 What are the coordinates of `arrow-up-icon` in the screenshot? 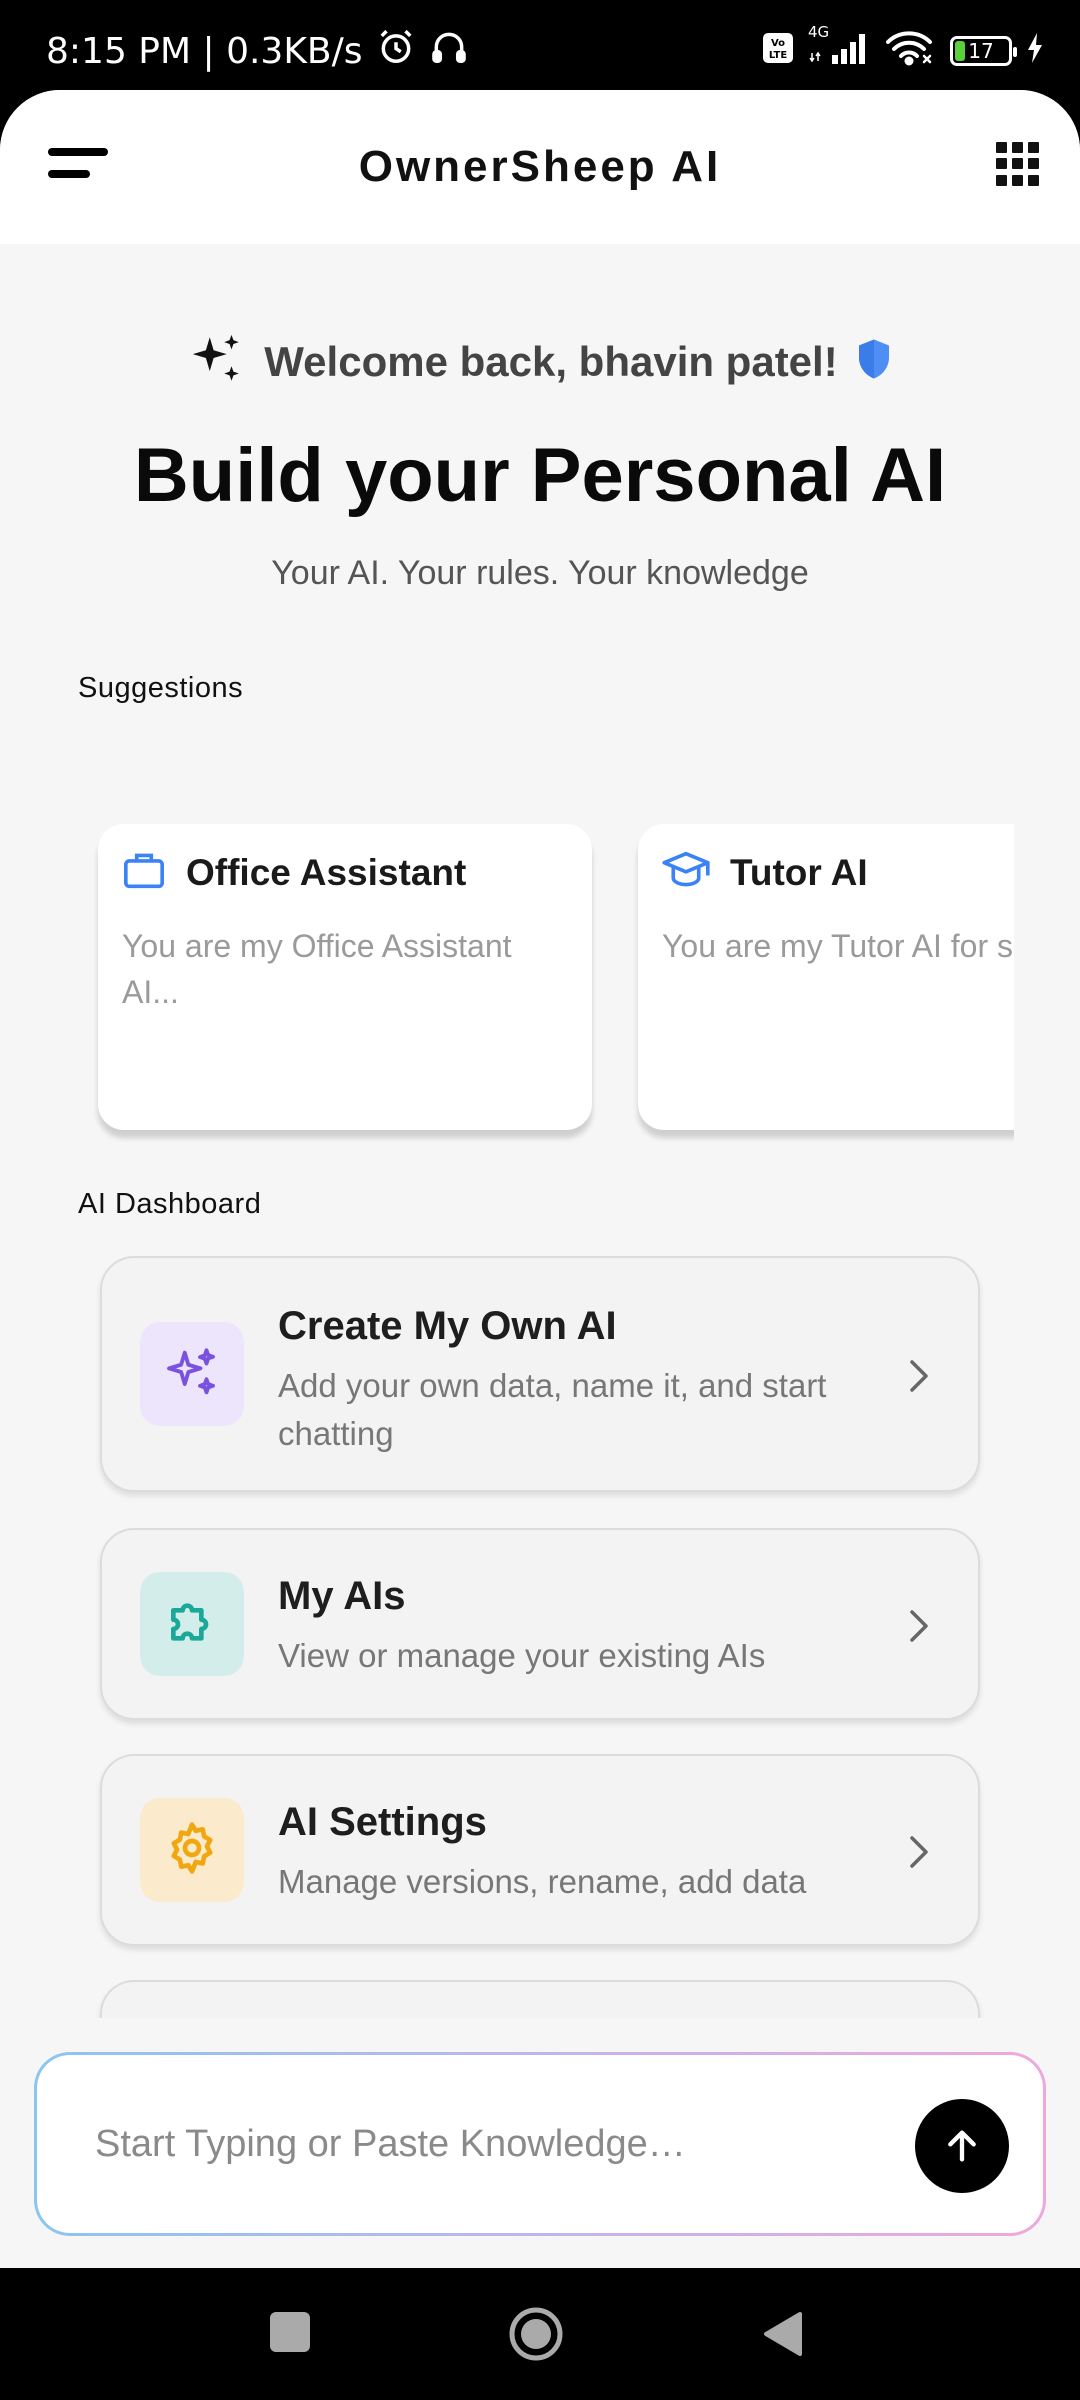 It's located at (962, 2146).